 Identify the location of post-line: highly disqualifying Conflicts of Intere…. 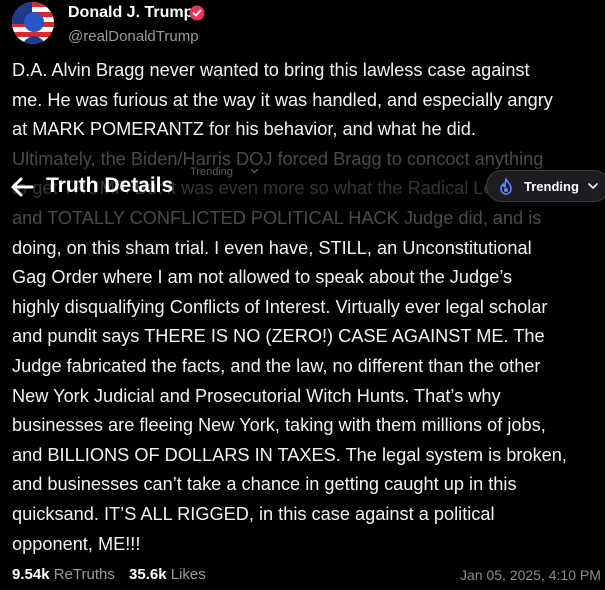
(280, 306).